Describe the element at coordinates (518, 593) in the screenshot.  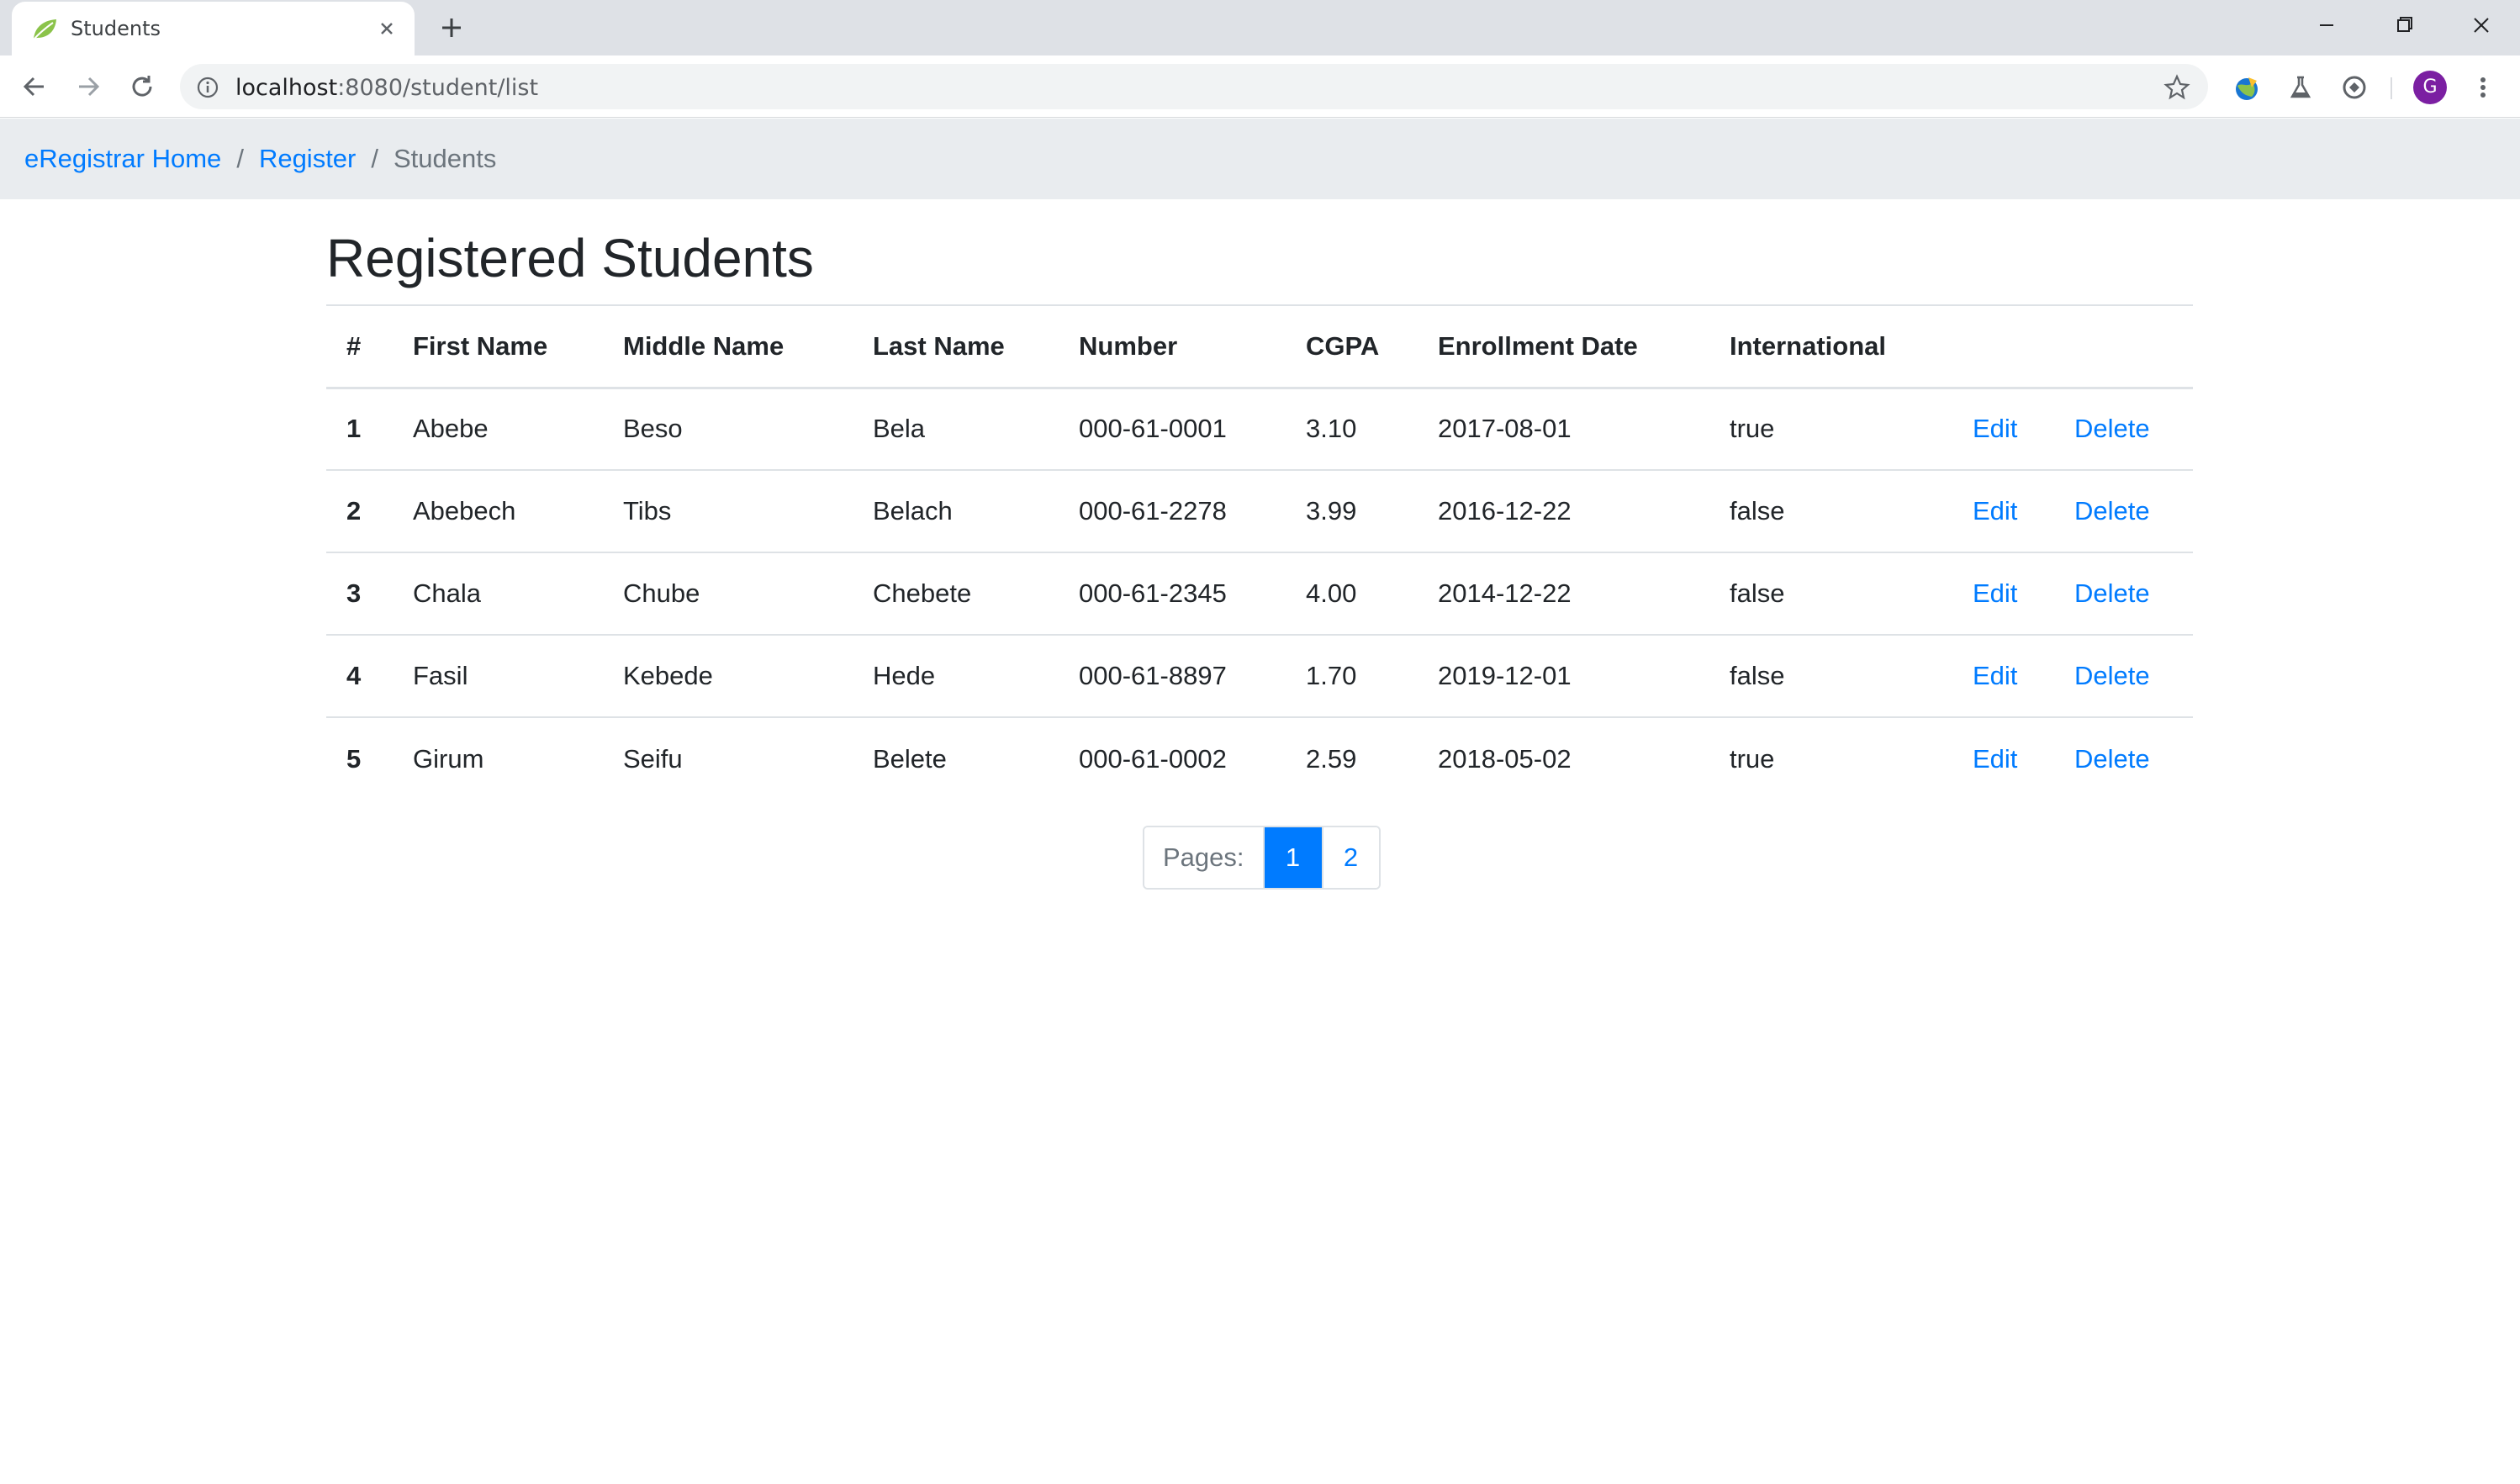
I see `cell-first-name: Chala` at that location.